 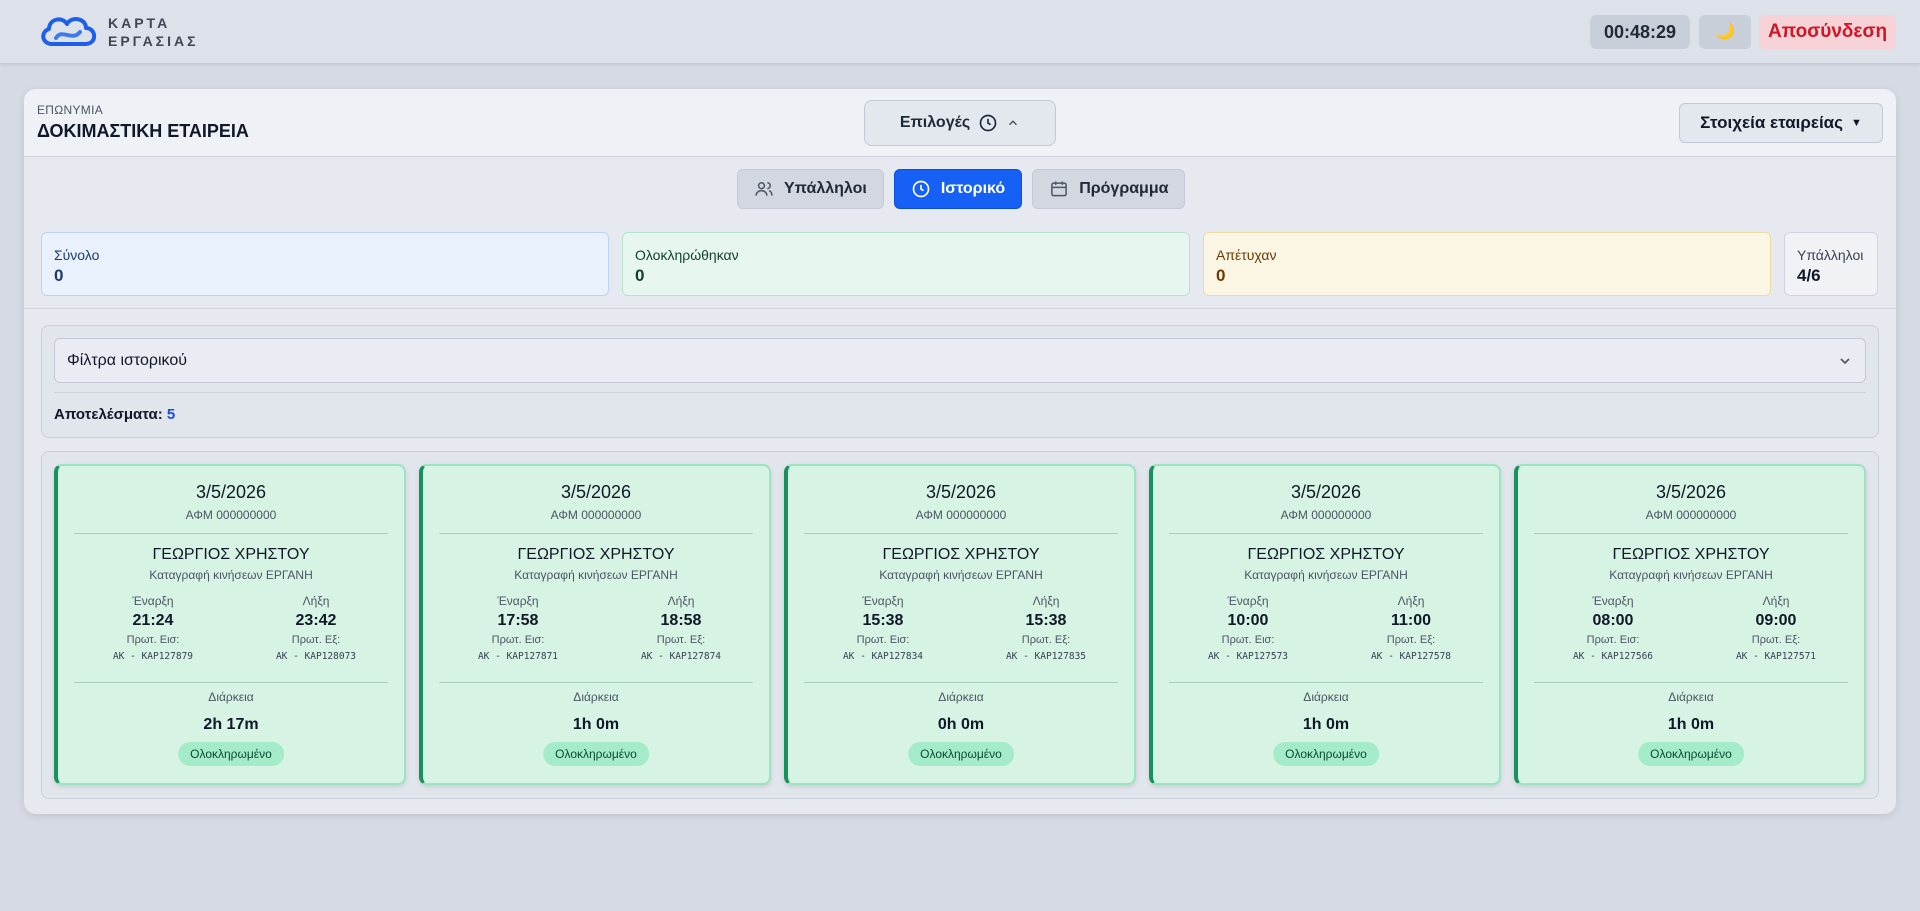 I want to click on card-first-in-code: AK - KAP127871, so click(x=518, y=656).